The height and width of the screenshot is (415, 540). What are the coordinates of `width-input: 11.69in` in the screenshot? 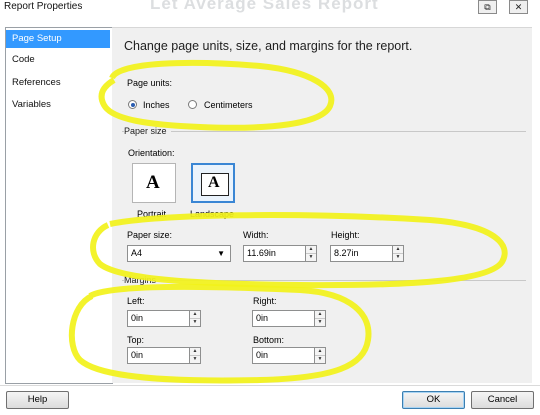 It's located at (274, 253).